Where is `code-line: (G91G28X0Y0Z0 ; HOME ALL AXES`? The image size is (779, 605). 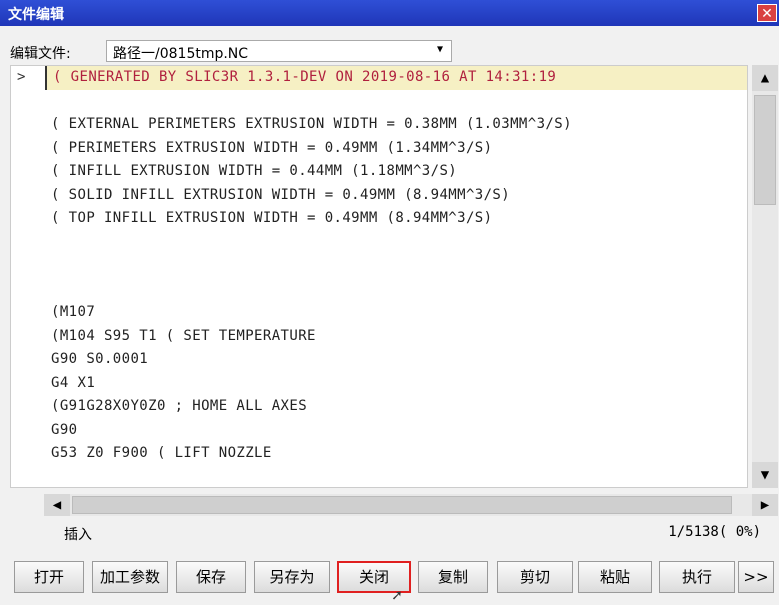
code-line: (G91G28X0Y0Z0 ; HOME ALL AXES is located at coordinates (399, 407).